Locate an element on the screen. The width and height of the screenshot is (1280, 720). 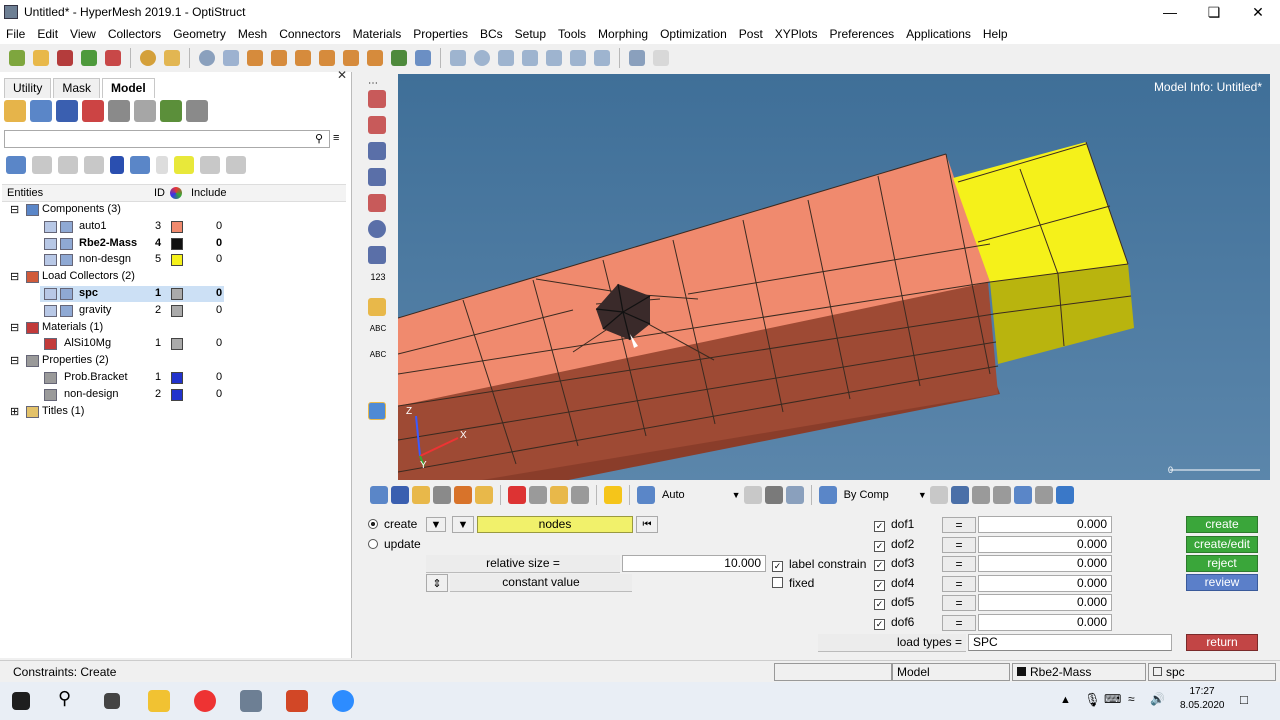
review-button: review is located at coordinates (1222, 582).